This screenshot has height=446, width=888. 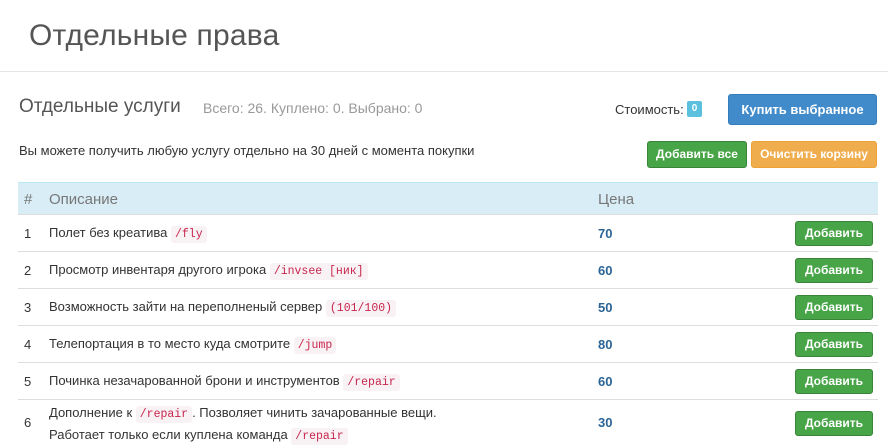 What do you see at coordinates (28, 270) in the screenshot?
I see `row-num: 2` at bounding box center [28, 270].